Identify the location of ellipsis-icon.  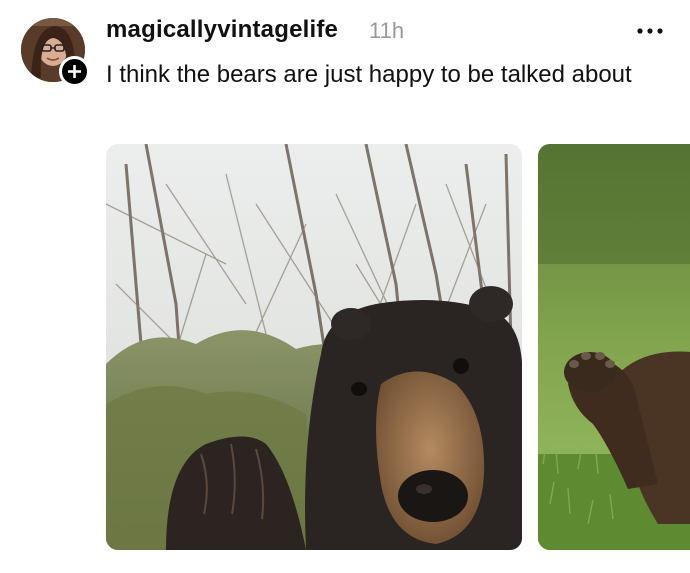
(650, 31).